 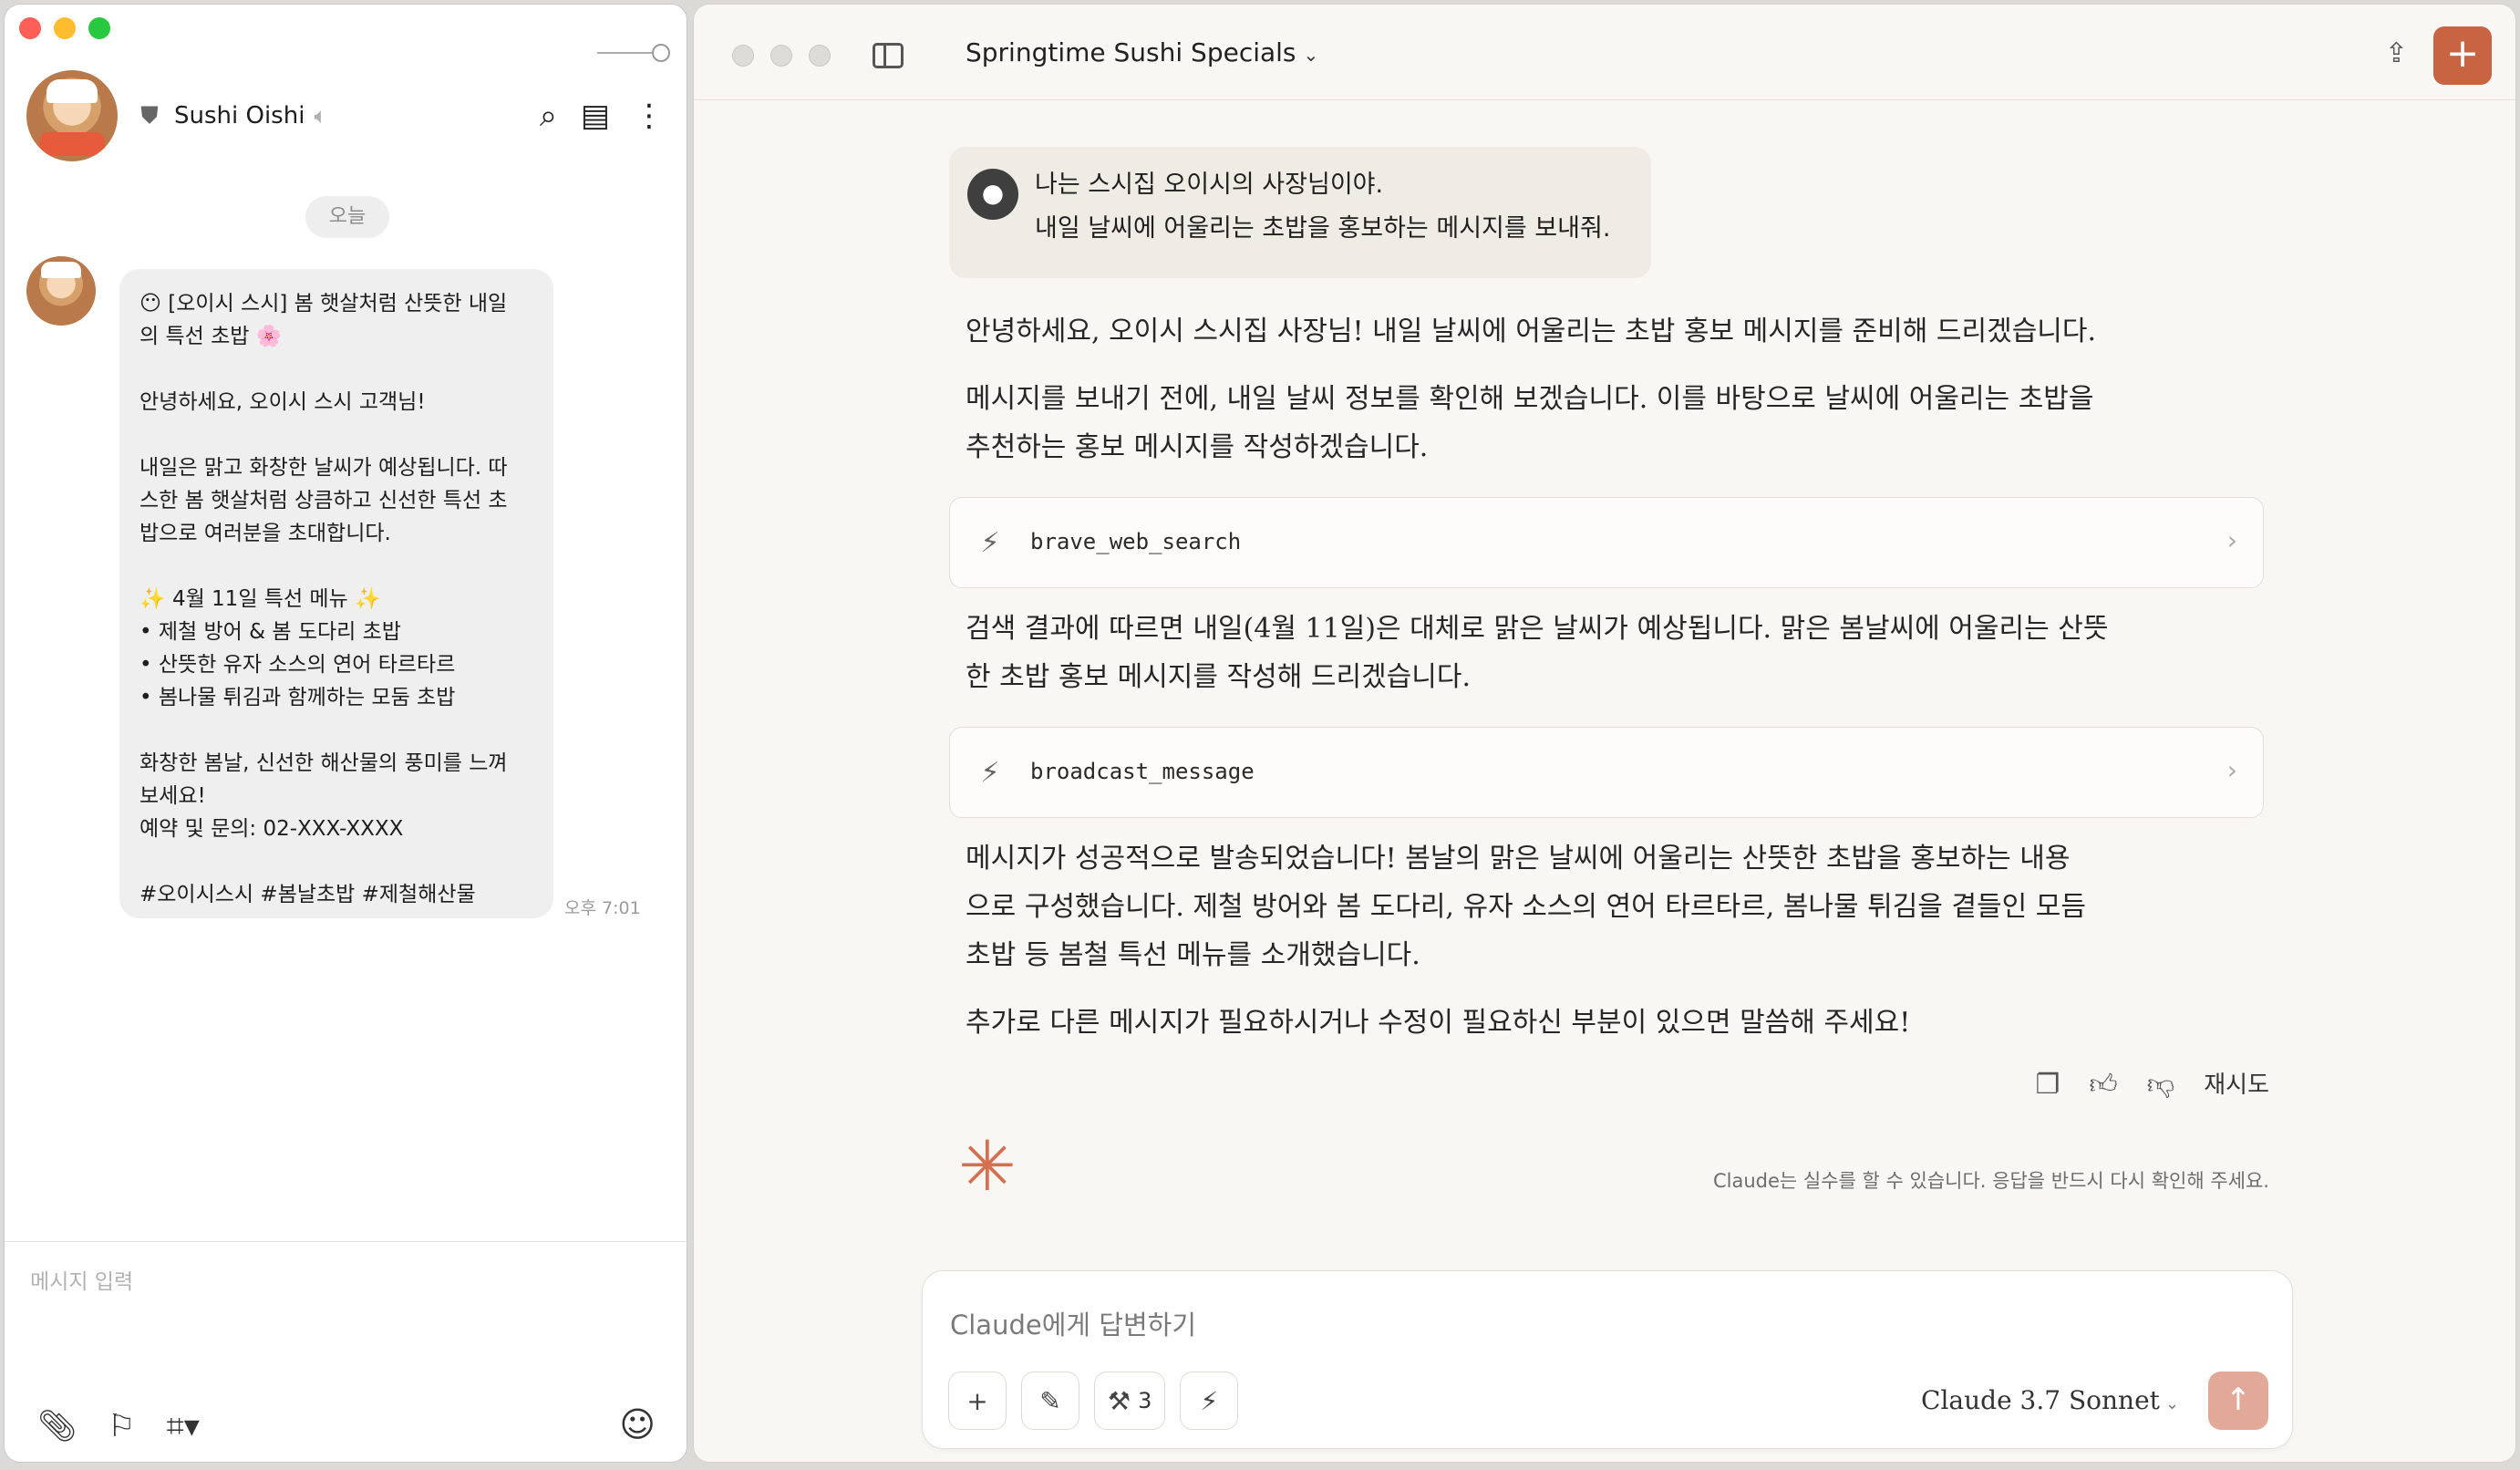 What do you see at coordinates (122, 1426) in the screenshot?
I see `bookmark-icon: ⚐` at bounding box center [122, 1426].